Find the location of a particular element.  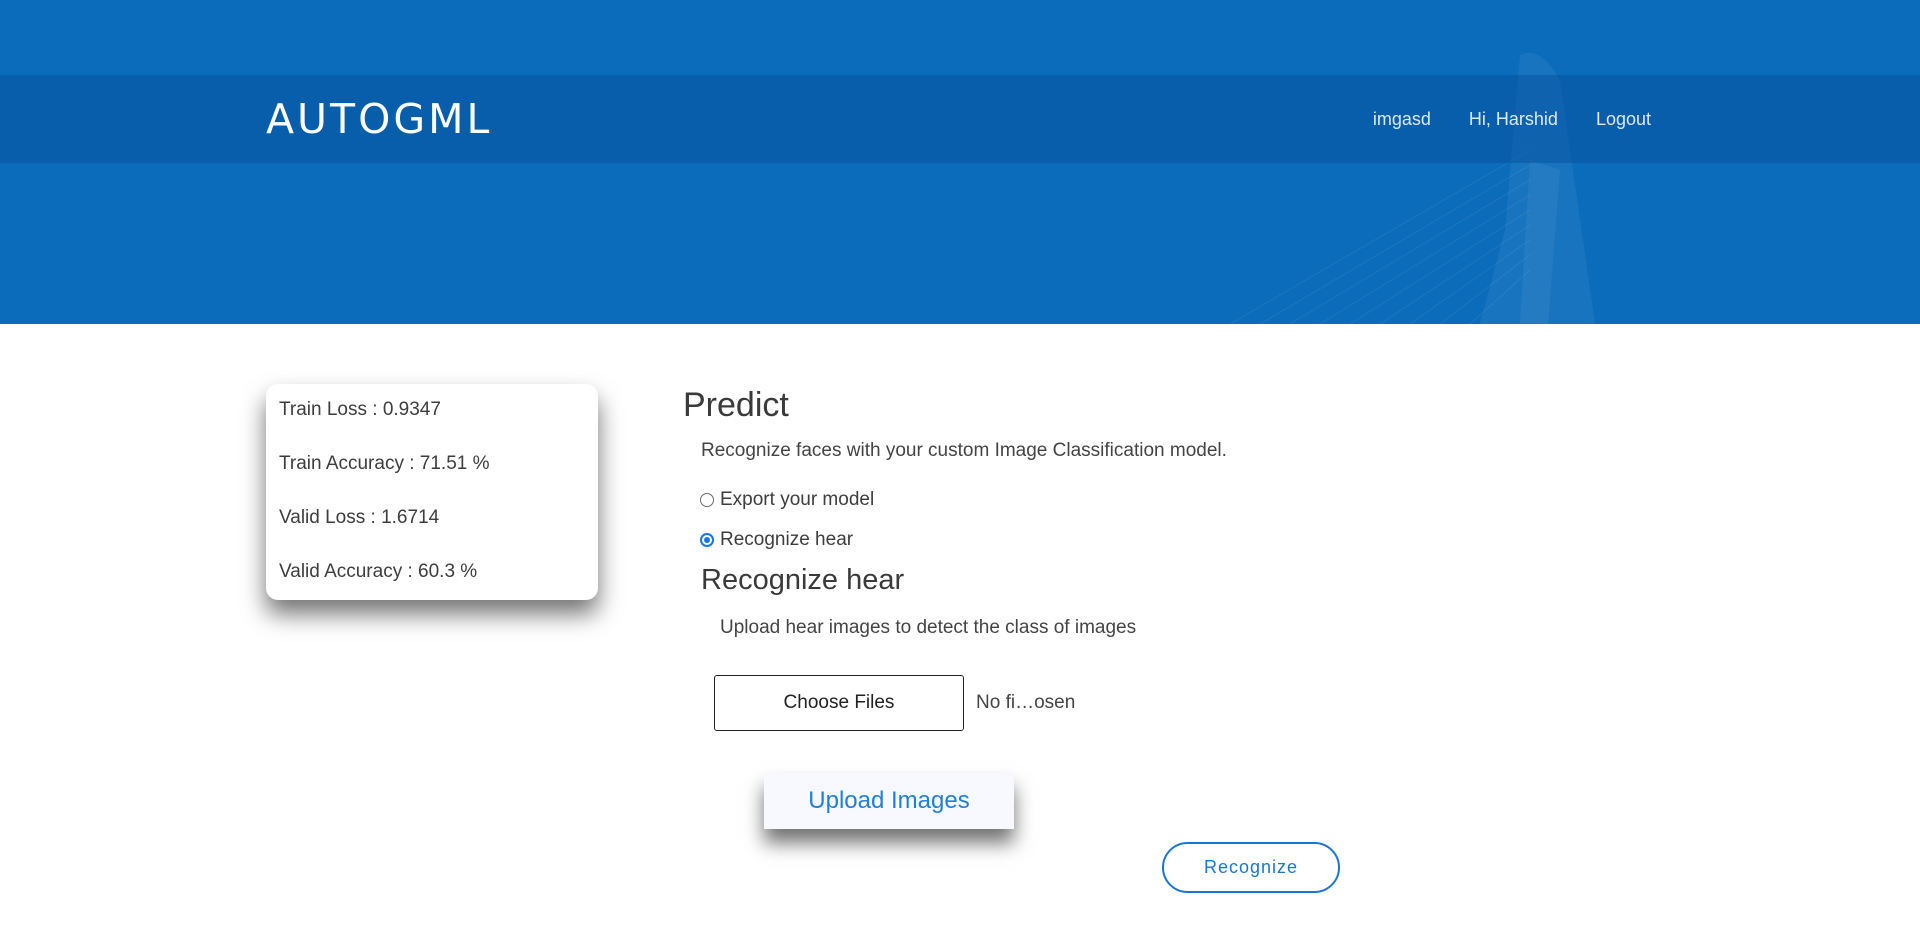

radio-export-indicator is located at coordinates (707, 500).